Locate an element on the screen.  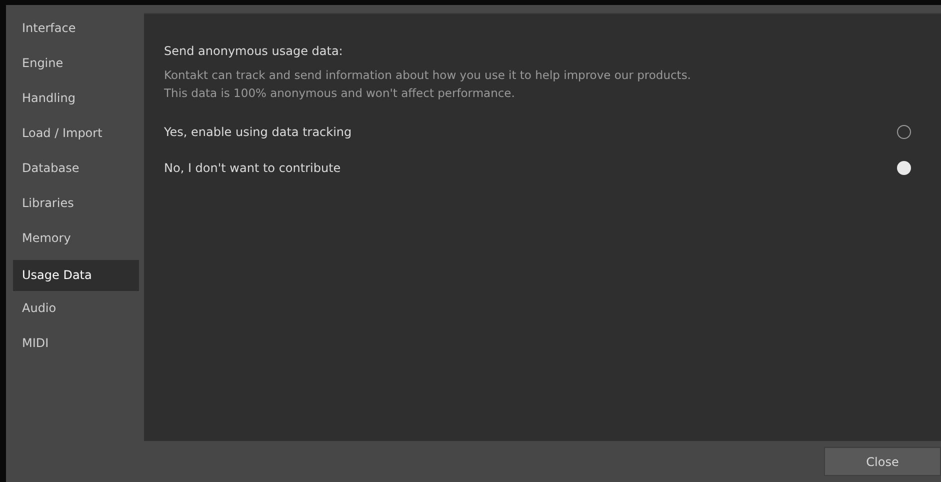
sidebar-item: Usage Data is located at coordinates (76, 275).